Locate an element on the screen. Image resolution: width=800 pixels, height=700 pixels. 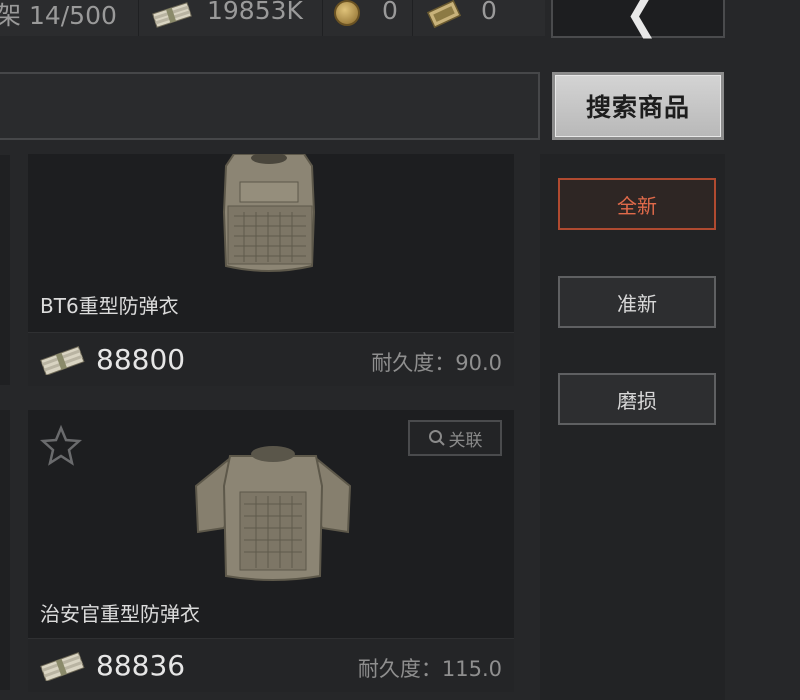
search-icon is located at coordinates (436, 438).